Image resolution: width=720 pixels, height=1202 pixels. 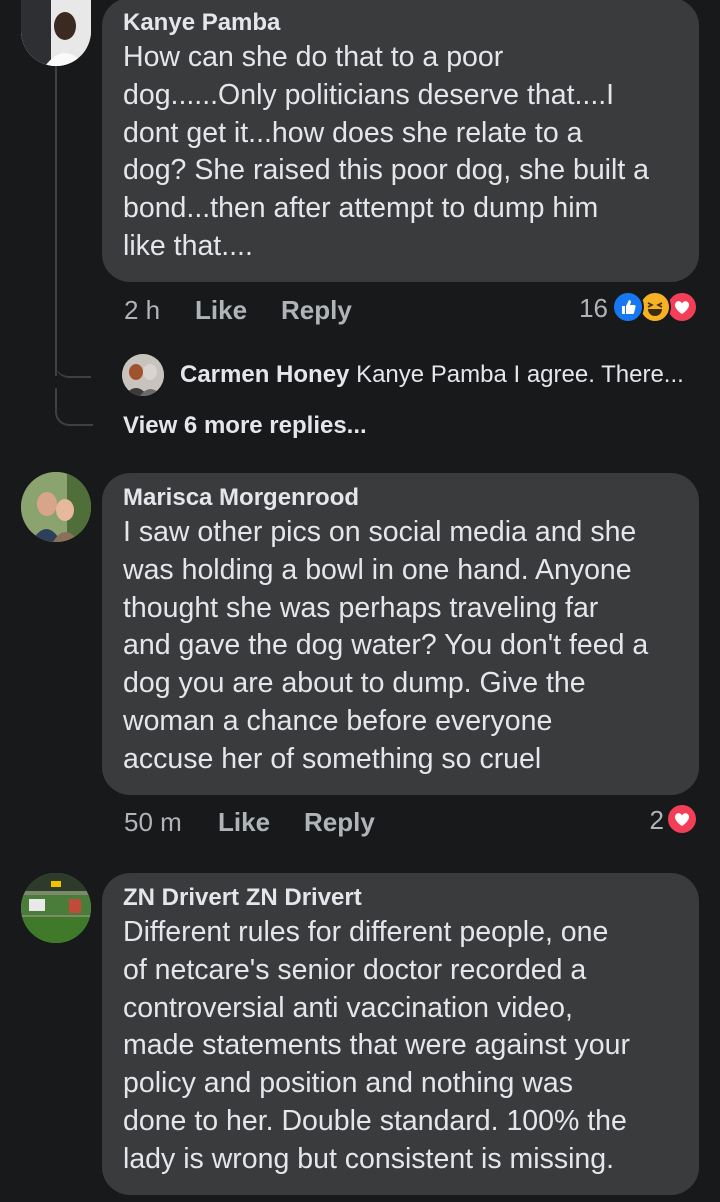 I want to click on comment-line: controversial anti vaccination video,, so click(x=348, y=1007).